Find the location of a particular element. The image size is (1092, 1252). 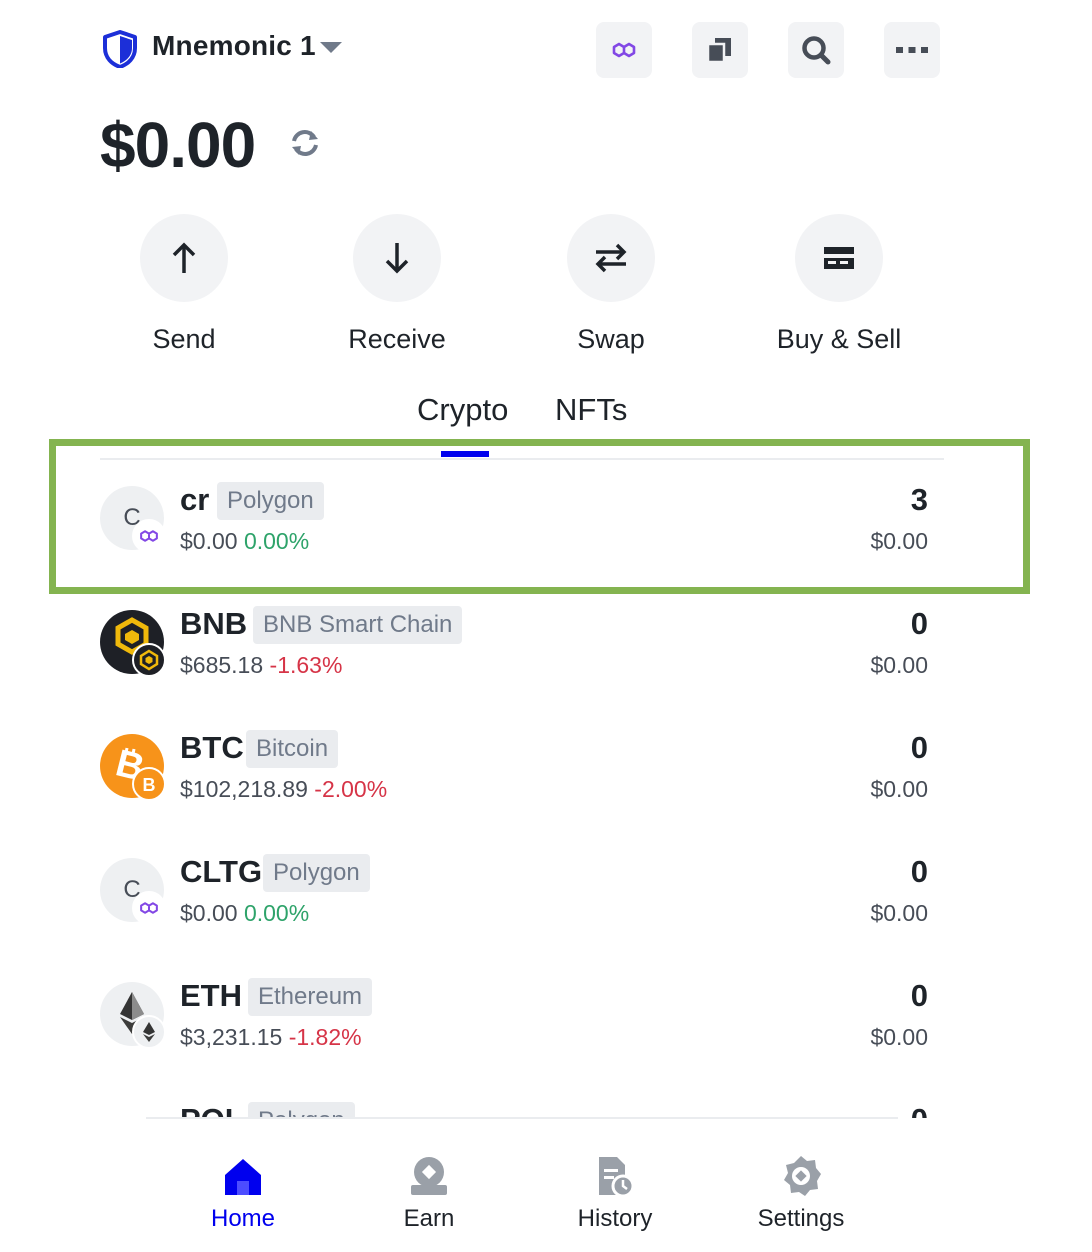

nav-home-label: Home is located at coordinates (243, 1218).